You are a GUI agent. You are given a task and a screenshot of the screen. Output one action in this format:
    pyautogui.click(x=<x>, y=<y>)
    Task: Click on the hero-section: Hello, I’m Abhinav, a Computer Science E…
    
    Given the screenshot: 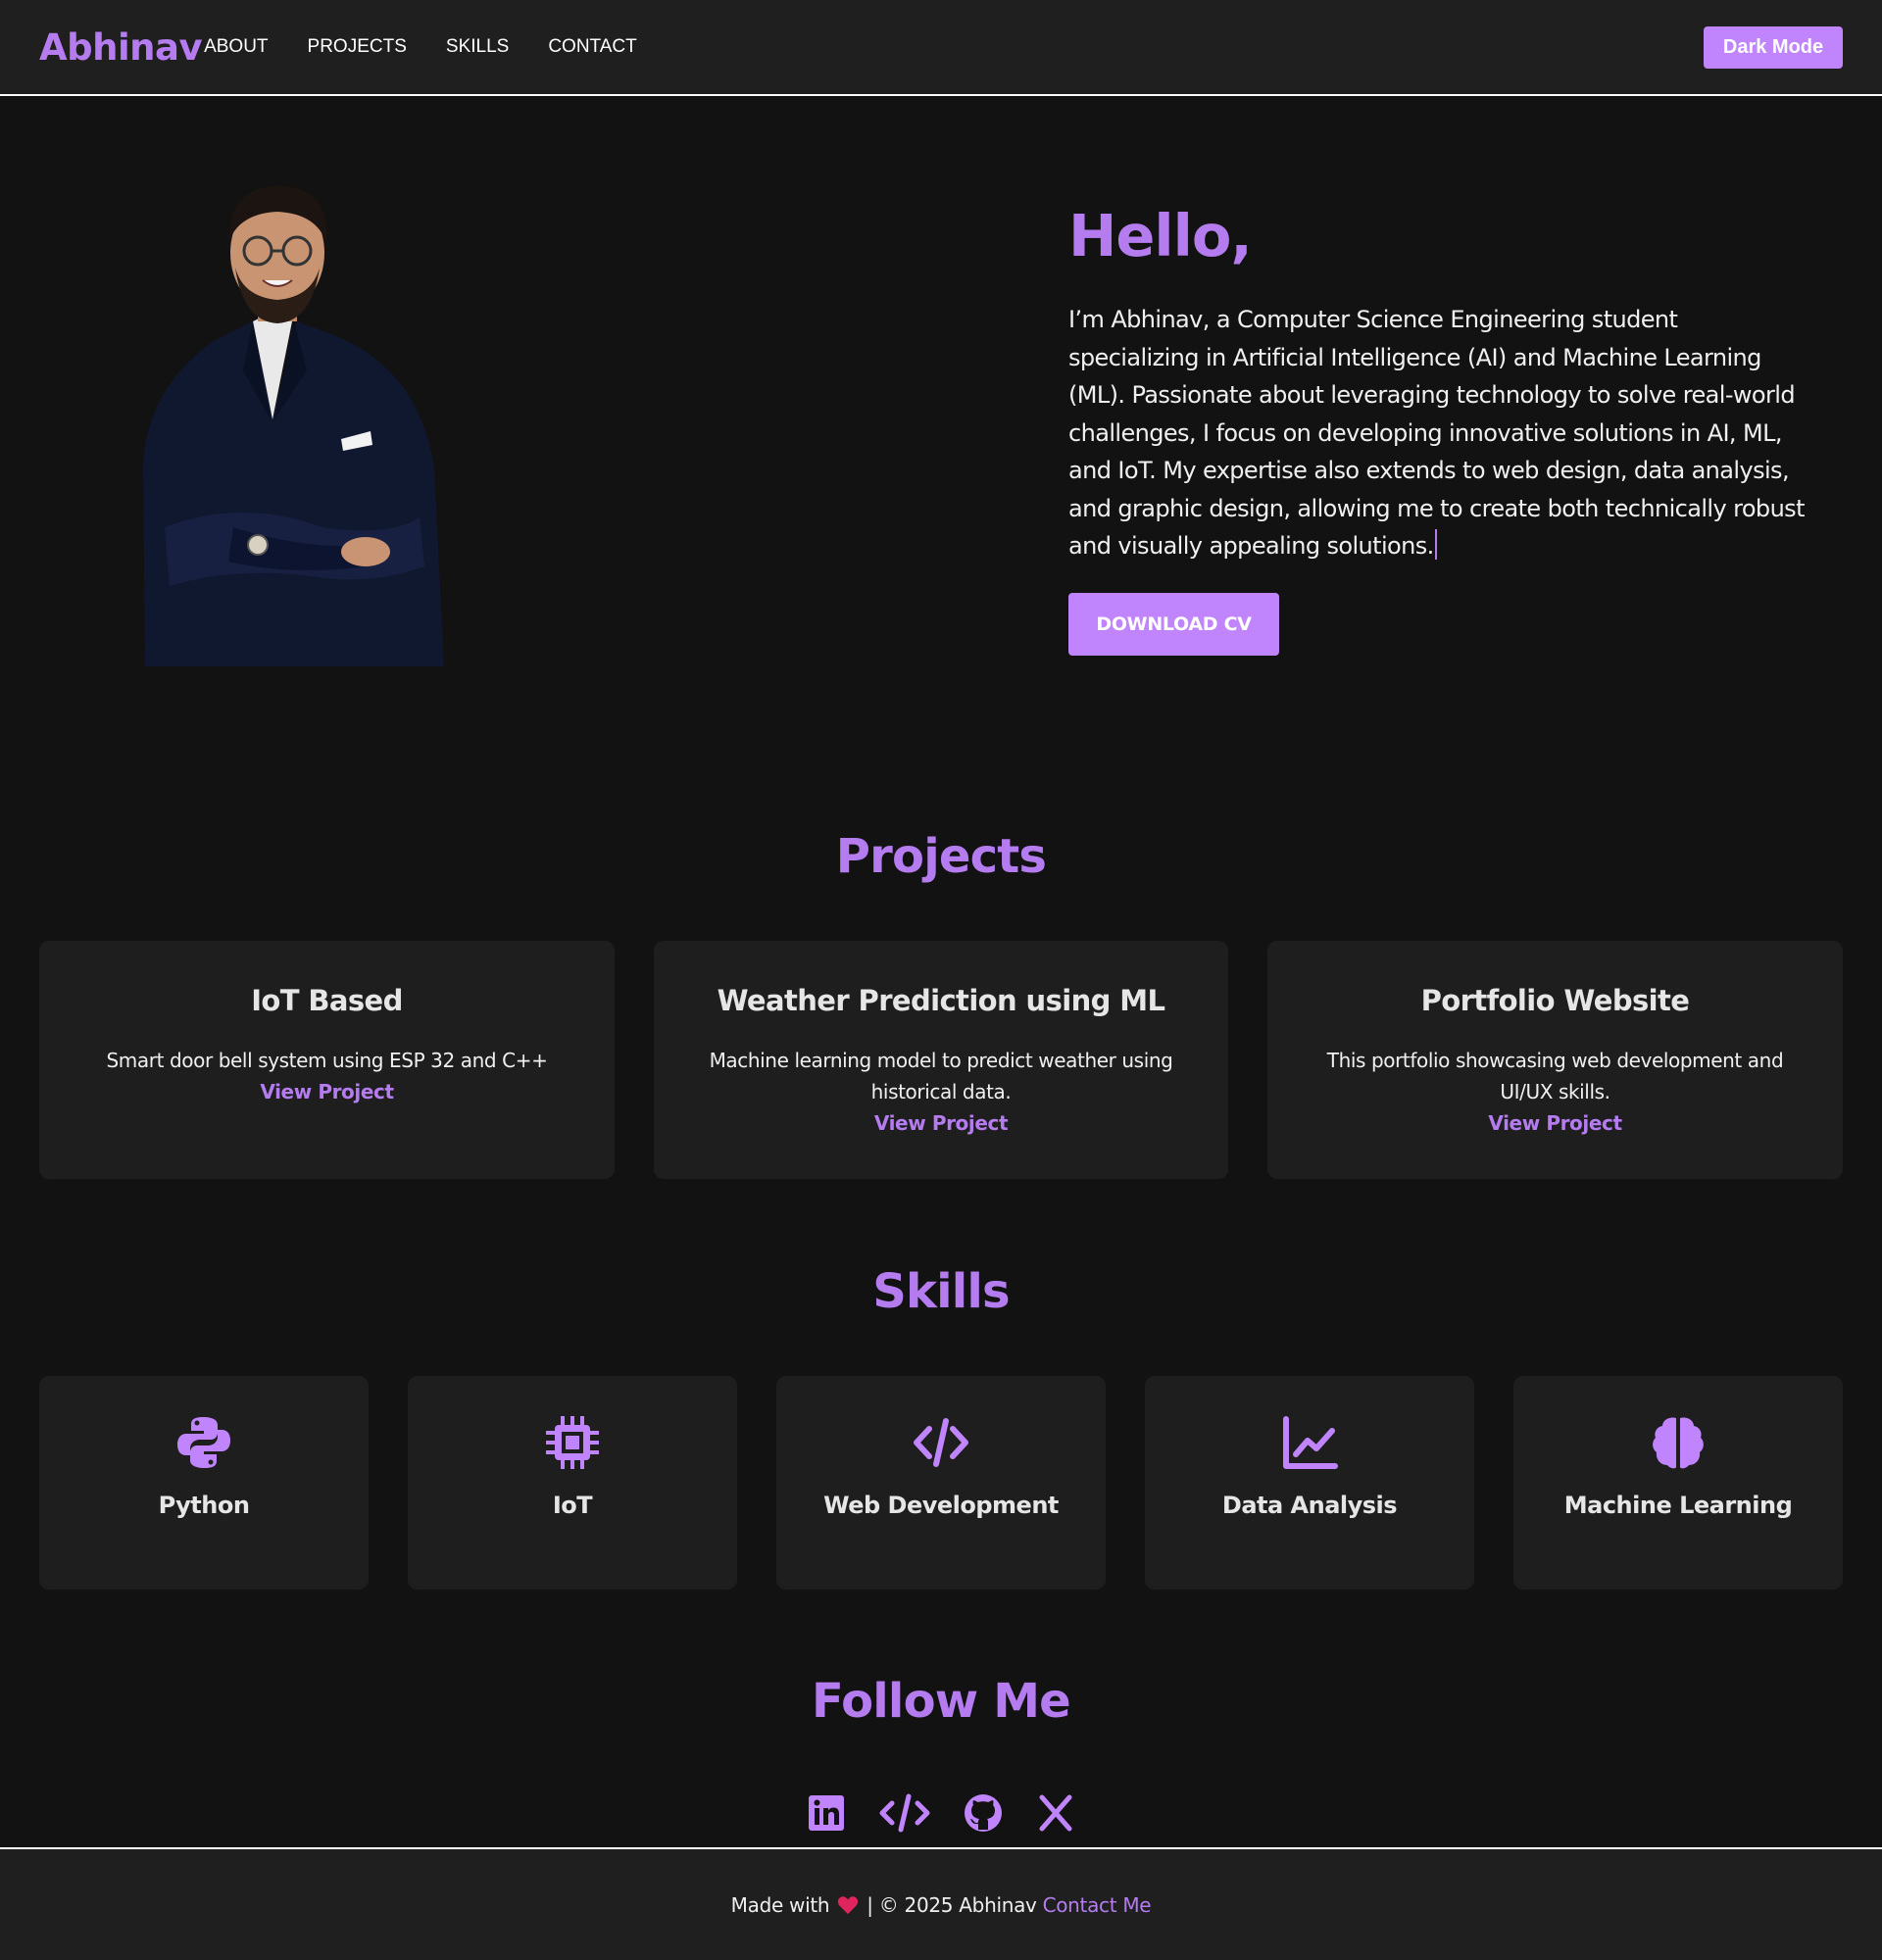 What is the action you would take?
    pyautogui.click(x=1441, y=429)
    